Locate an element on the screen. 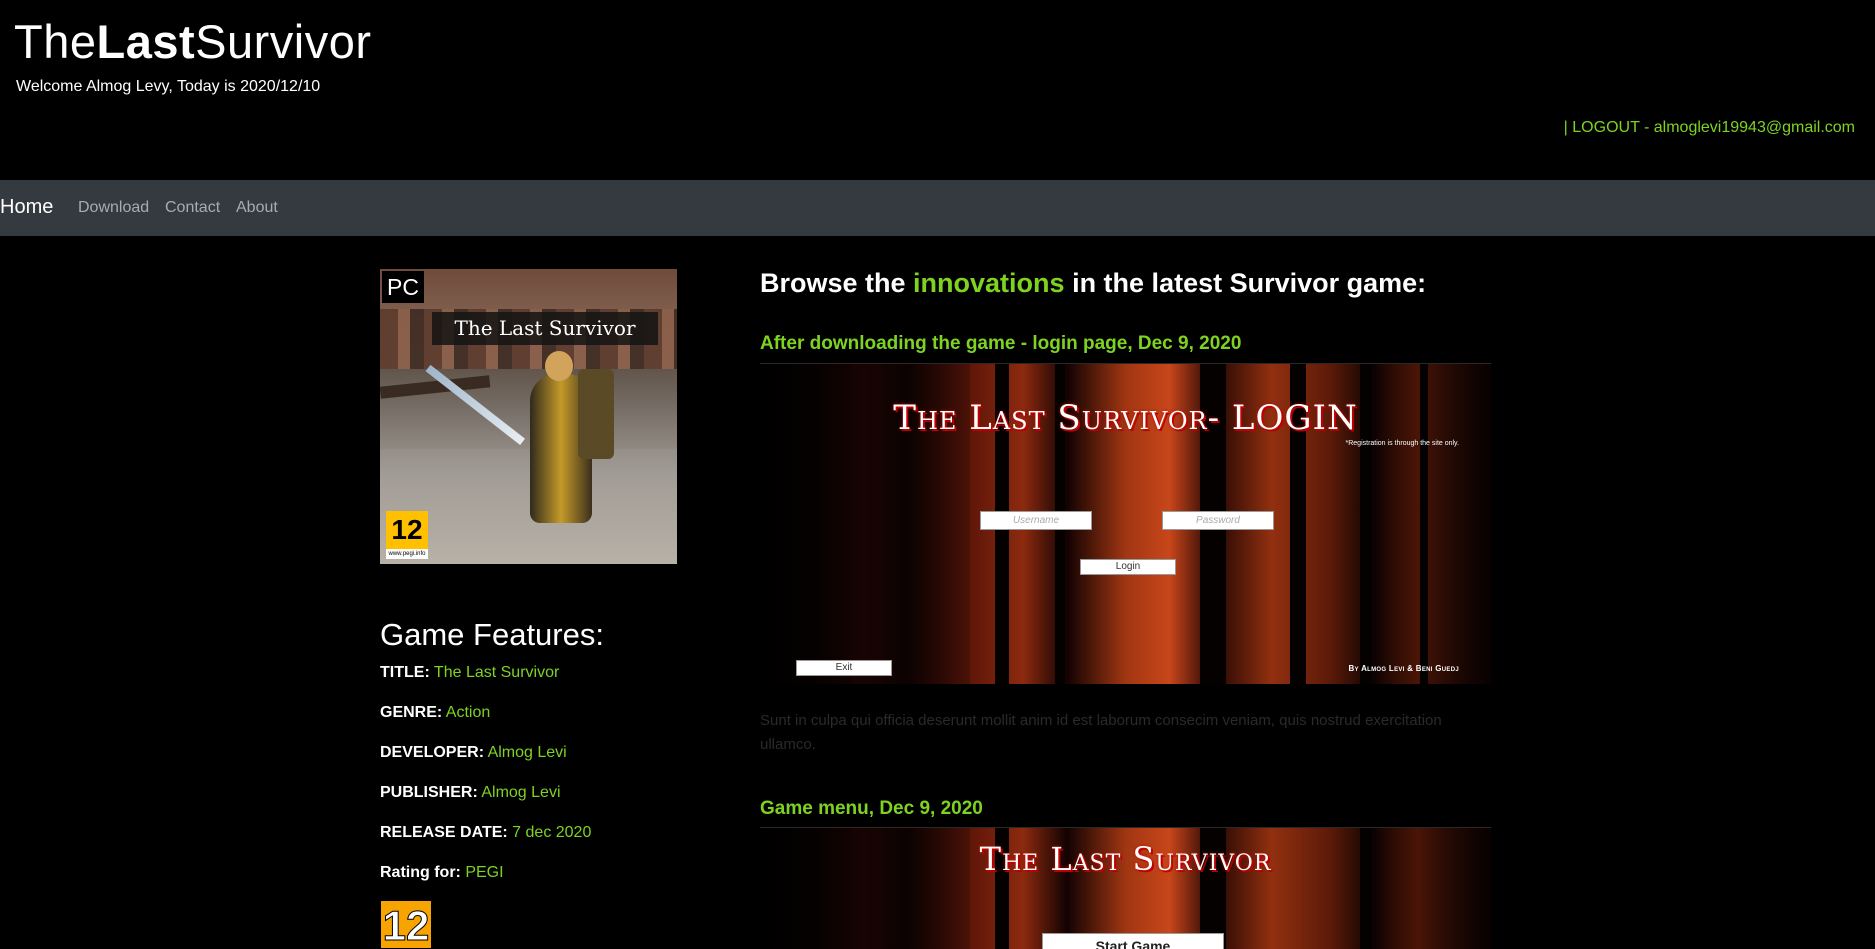  feature-label: PUBLISHER: is located at coordinates (429, 792).